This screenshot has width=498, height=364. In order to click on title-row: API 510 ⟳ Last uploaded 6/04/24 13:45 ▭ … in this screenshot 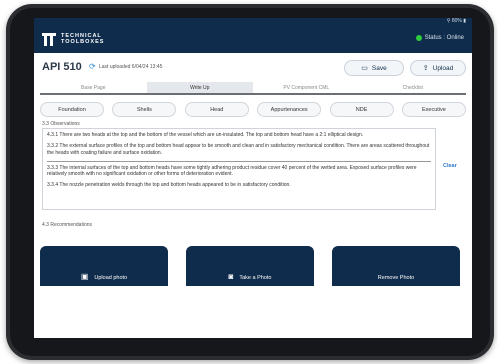, I will do `click(253, 67)`.